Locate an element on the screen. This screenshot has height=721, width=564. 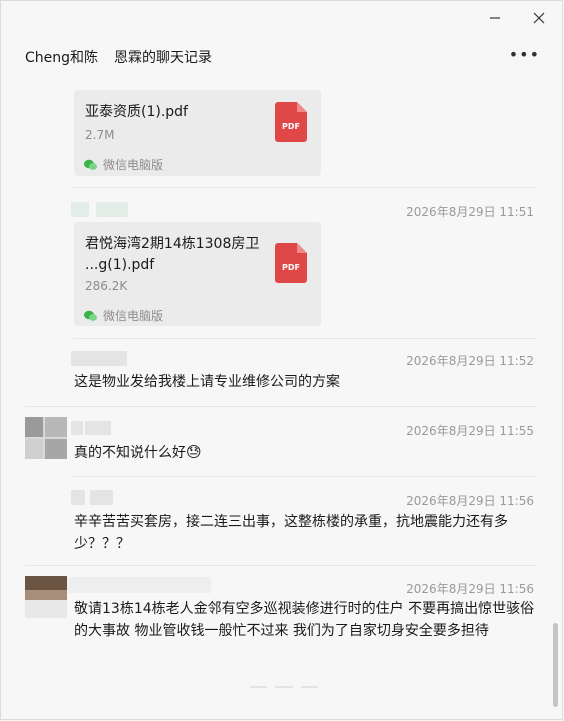
emoji-icon: 😓 is located at coordinates (194, 452).